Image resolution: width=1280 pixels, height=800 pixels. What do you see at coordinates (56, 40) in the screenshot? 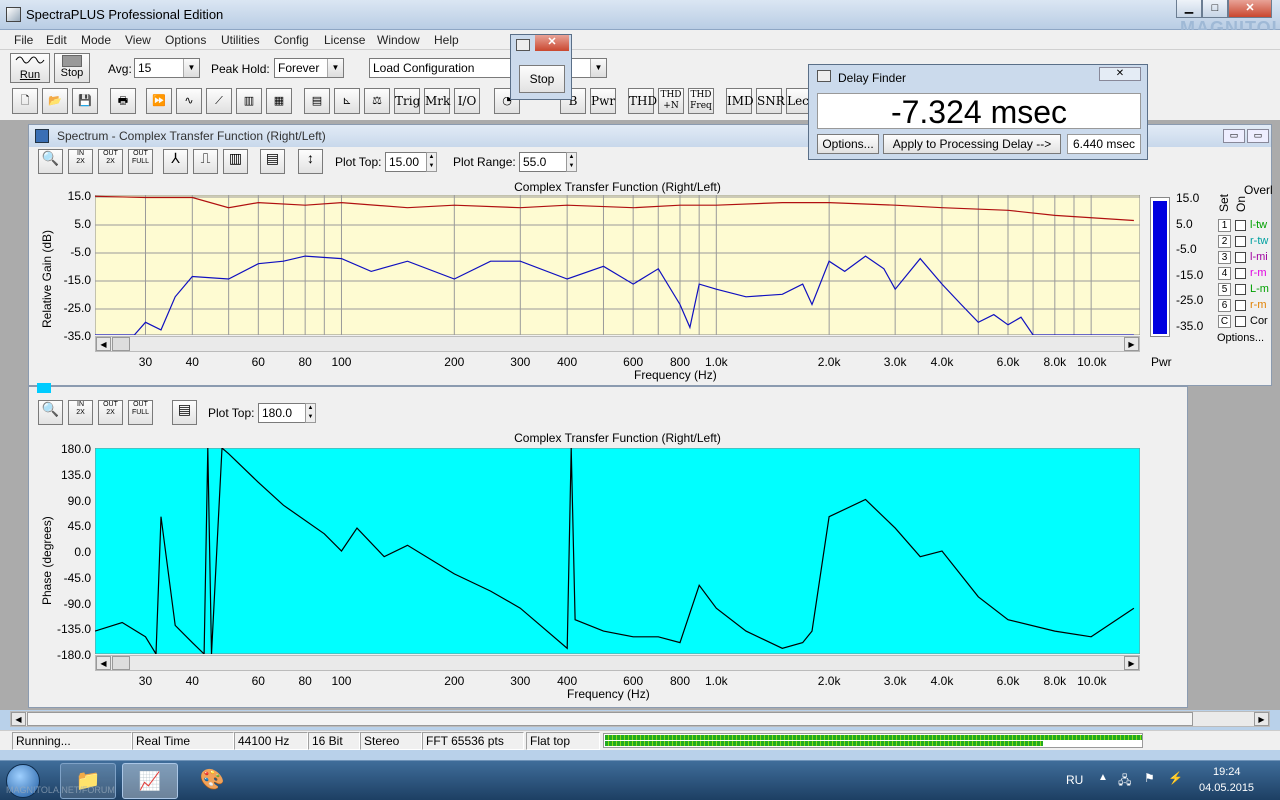
I see `menu-edit: Edit` at bounding box center [56, 40].